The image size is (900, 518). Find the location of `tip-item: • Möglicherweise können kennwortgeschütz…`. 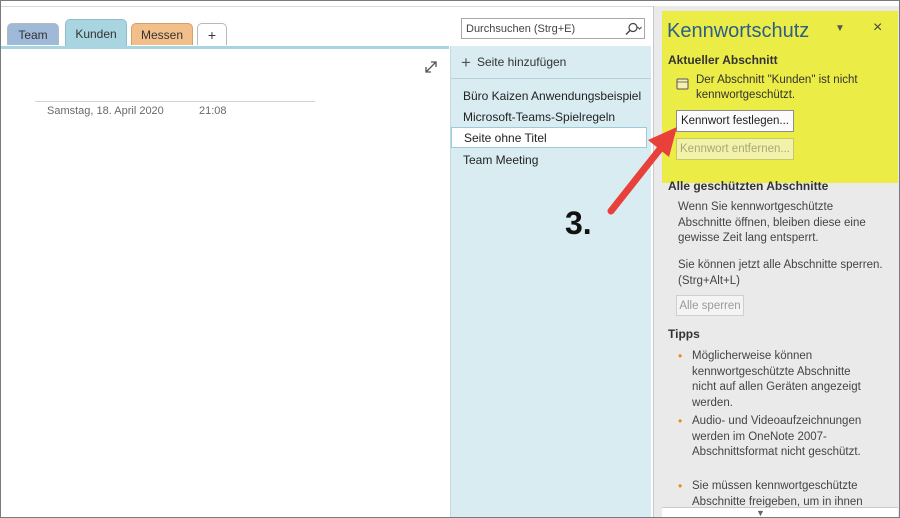

tip-item: • Möglicherweise können kennwortgeschütz… is located at coordinates (773, 380).